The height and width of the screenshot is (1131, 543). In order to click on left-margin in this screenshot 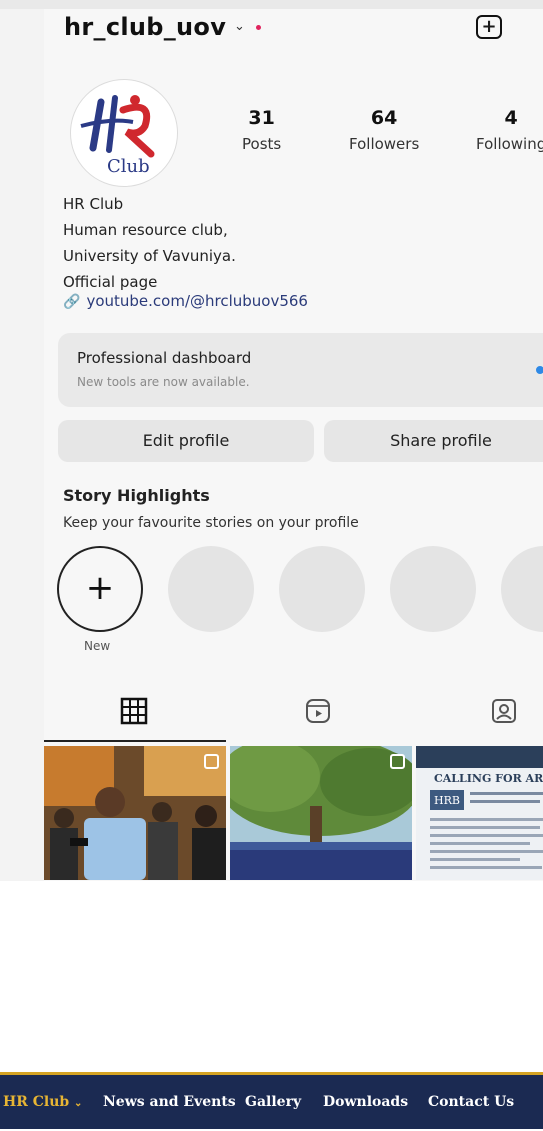, I will do `click(22, 445)`.